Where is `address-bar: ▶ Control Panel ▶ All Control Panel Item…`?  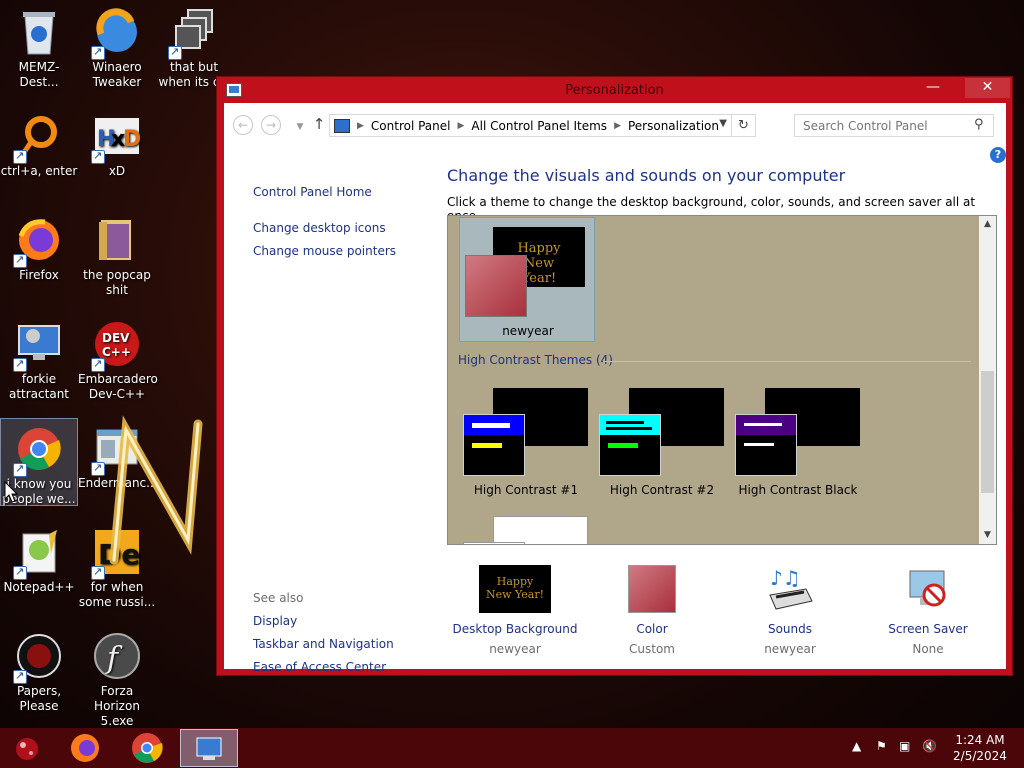
address-bar: ▶ Control Panel ▶ All Control Panel Item… is located at coordinates (542, 125).